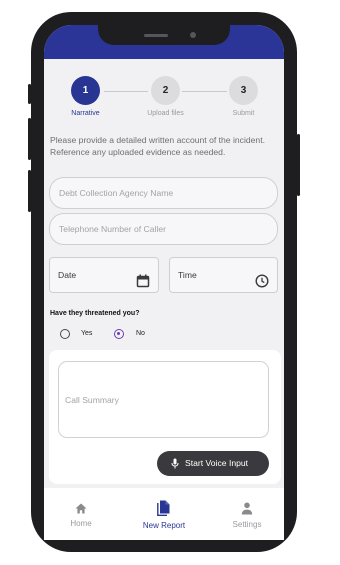  Describe the element at coordinates (119, 334) in the screenshot. I see `radio-no` at that location.